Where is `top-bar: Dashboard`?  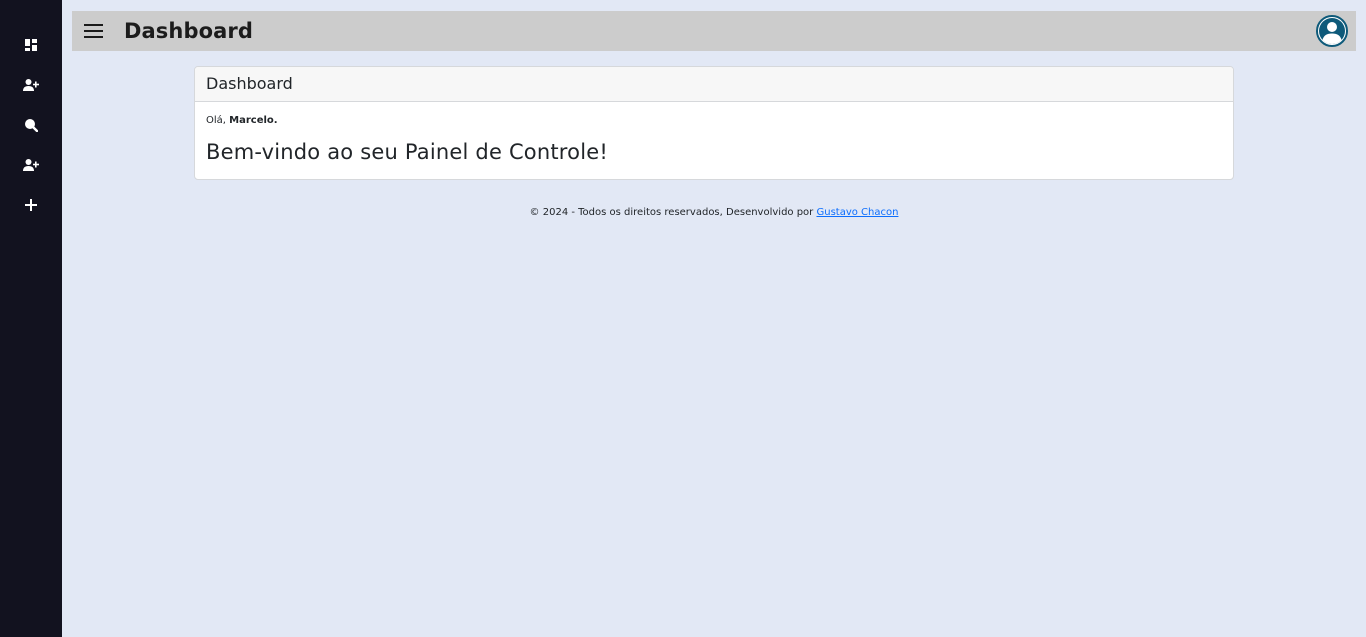
top-bar: Dashboard is located at coordinates (714, 31).